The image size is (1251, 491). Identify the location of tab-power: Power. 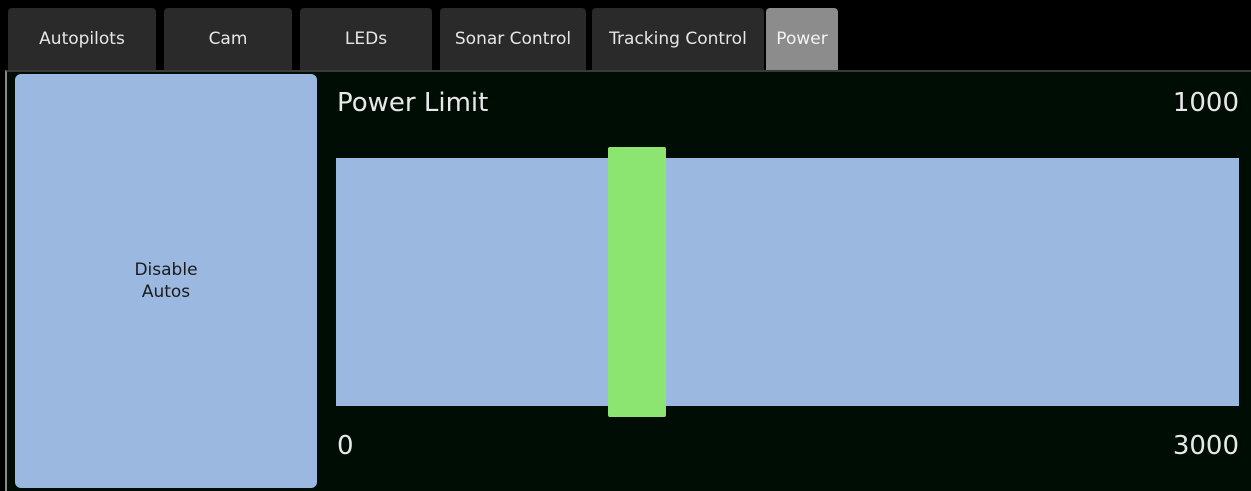
(802, 39).